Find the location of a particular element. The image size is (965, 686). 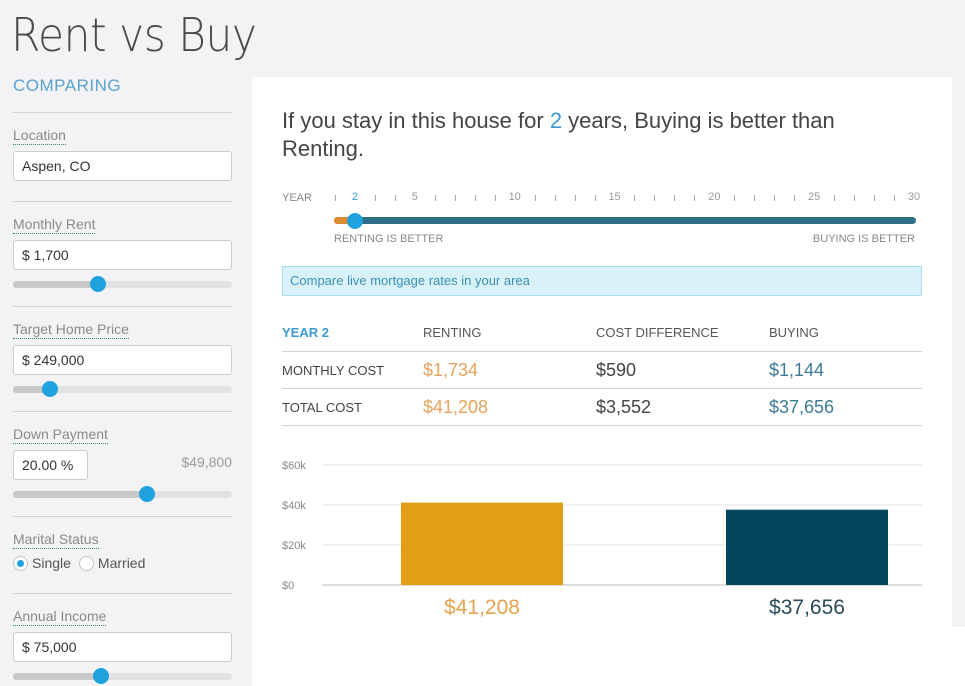

year-tick-label: 2 is located at coordinates (355, 197).